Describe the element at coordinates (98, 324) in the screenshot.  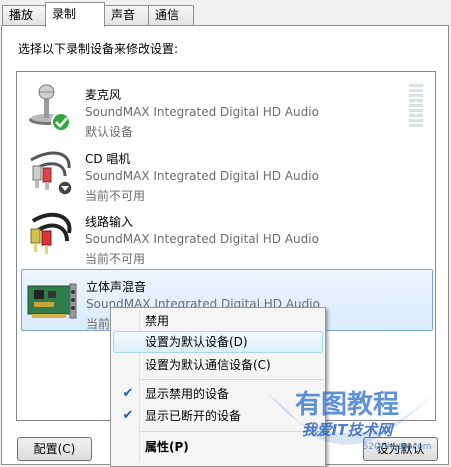
I see `device-status: 当前` at that location.